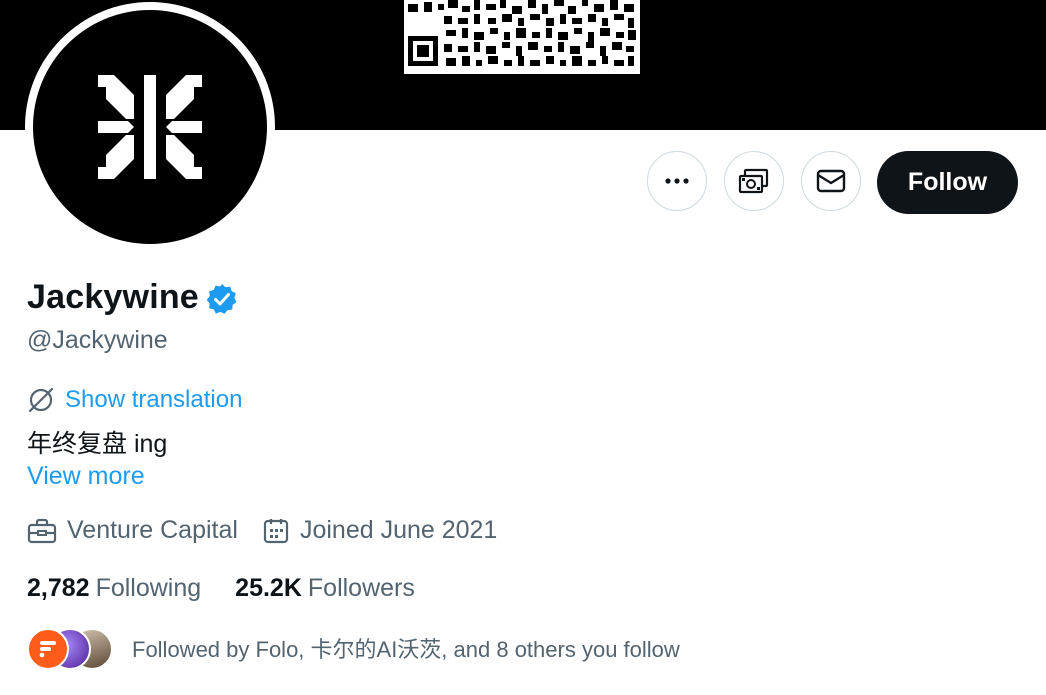  I want to click on message-button, so click(831, 181).